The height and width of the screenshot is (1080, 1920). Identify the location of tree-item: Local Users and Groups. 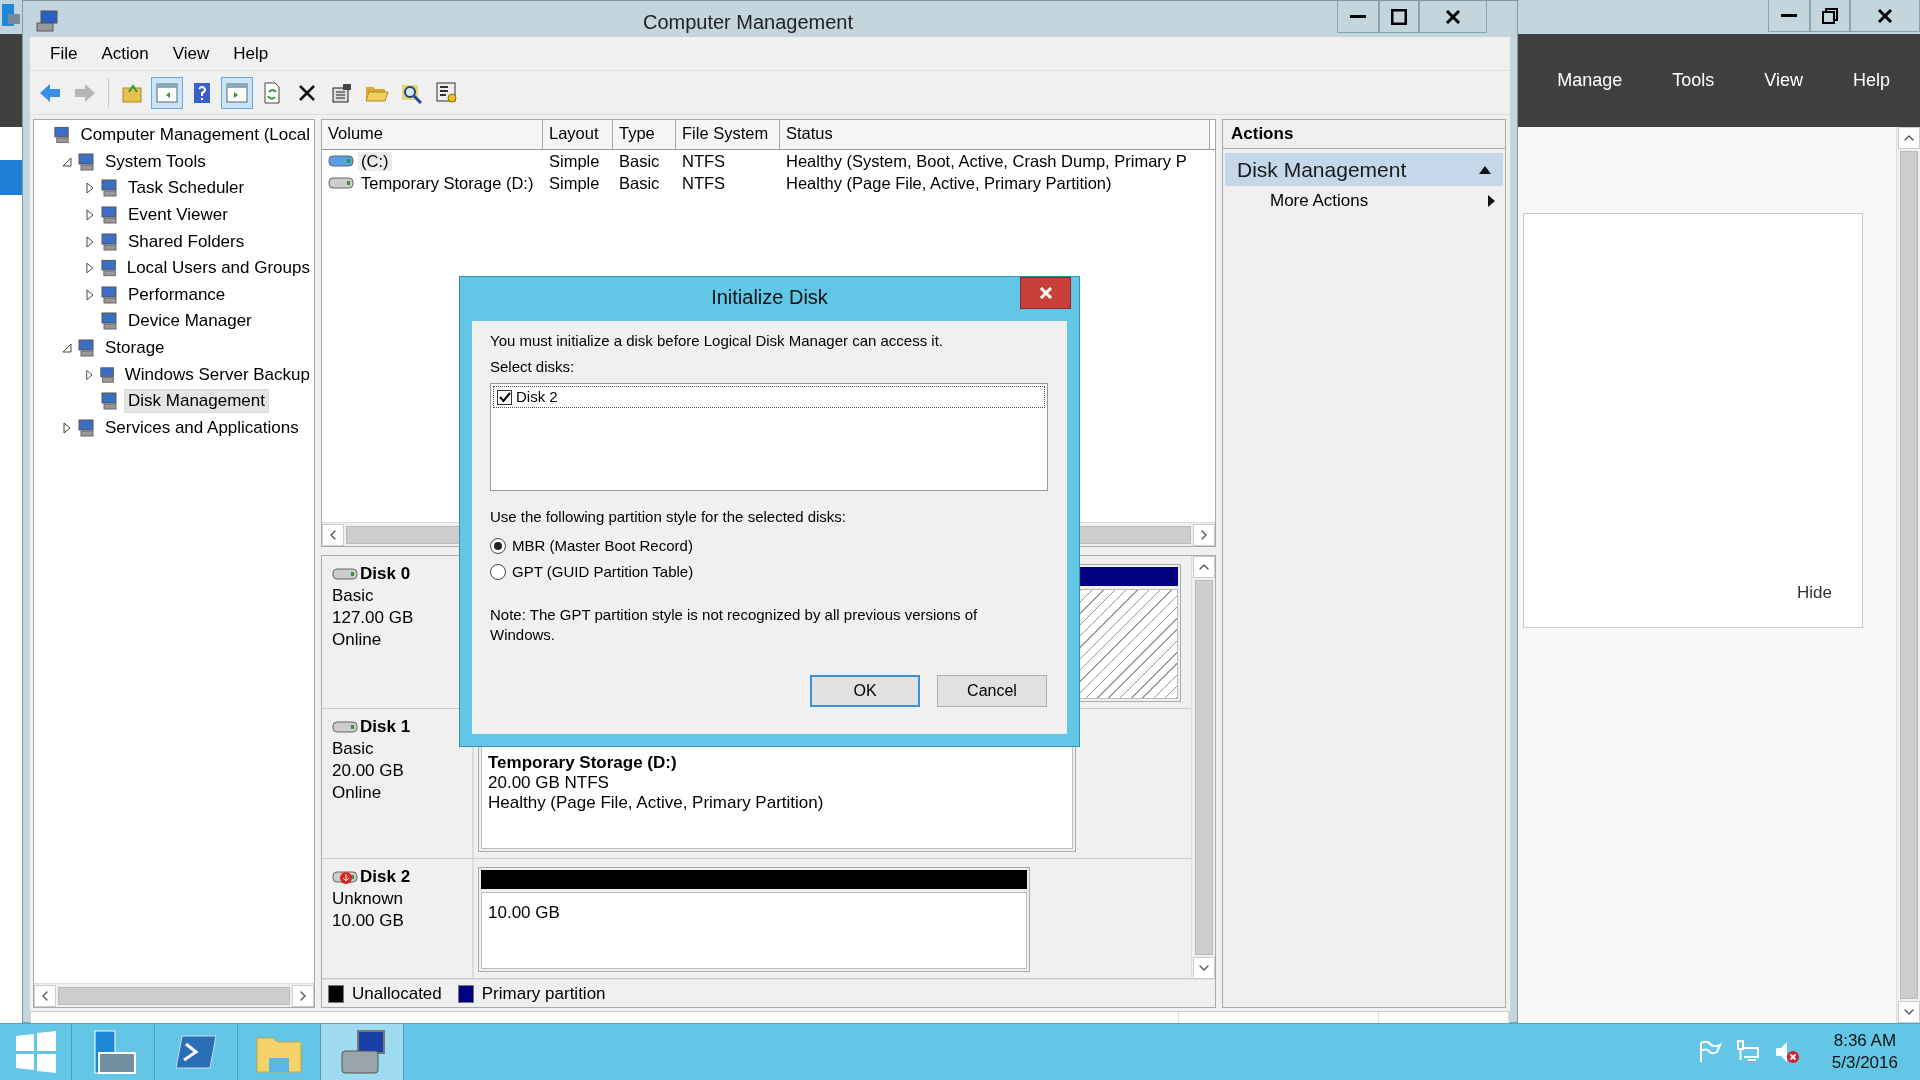
(218, 268).